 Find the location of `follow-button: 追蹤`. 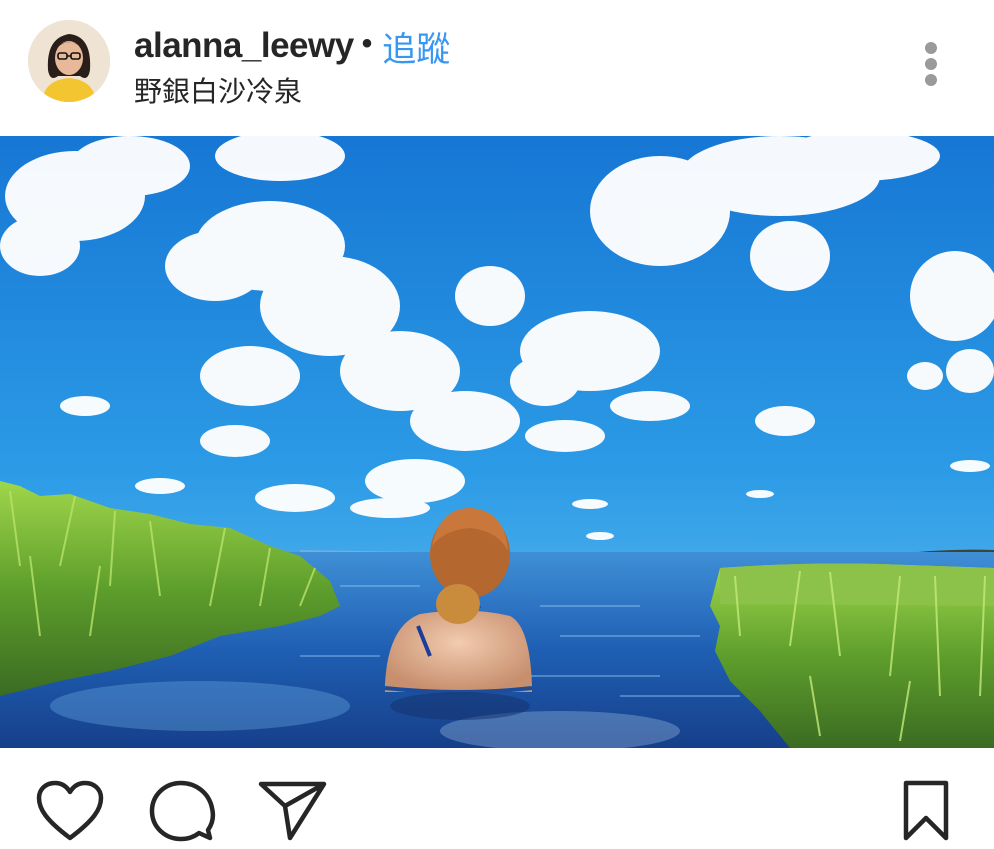

follow-button: 追蹤 is located at coordinates (416, 46).